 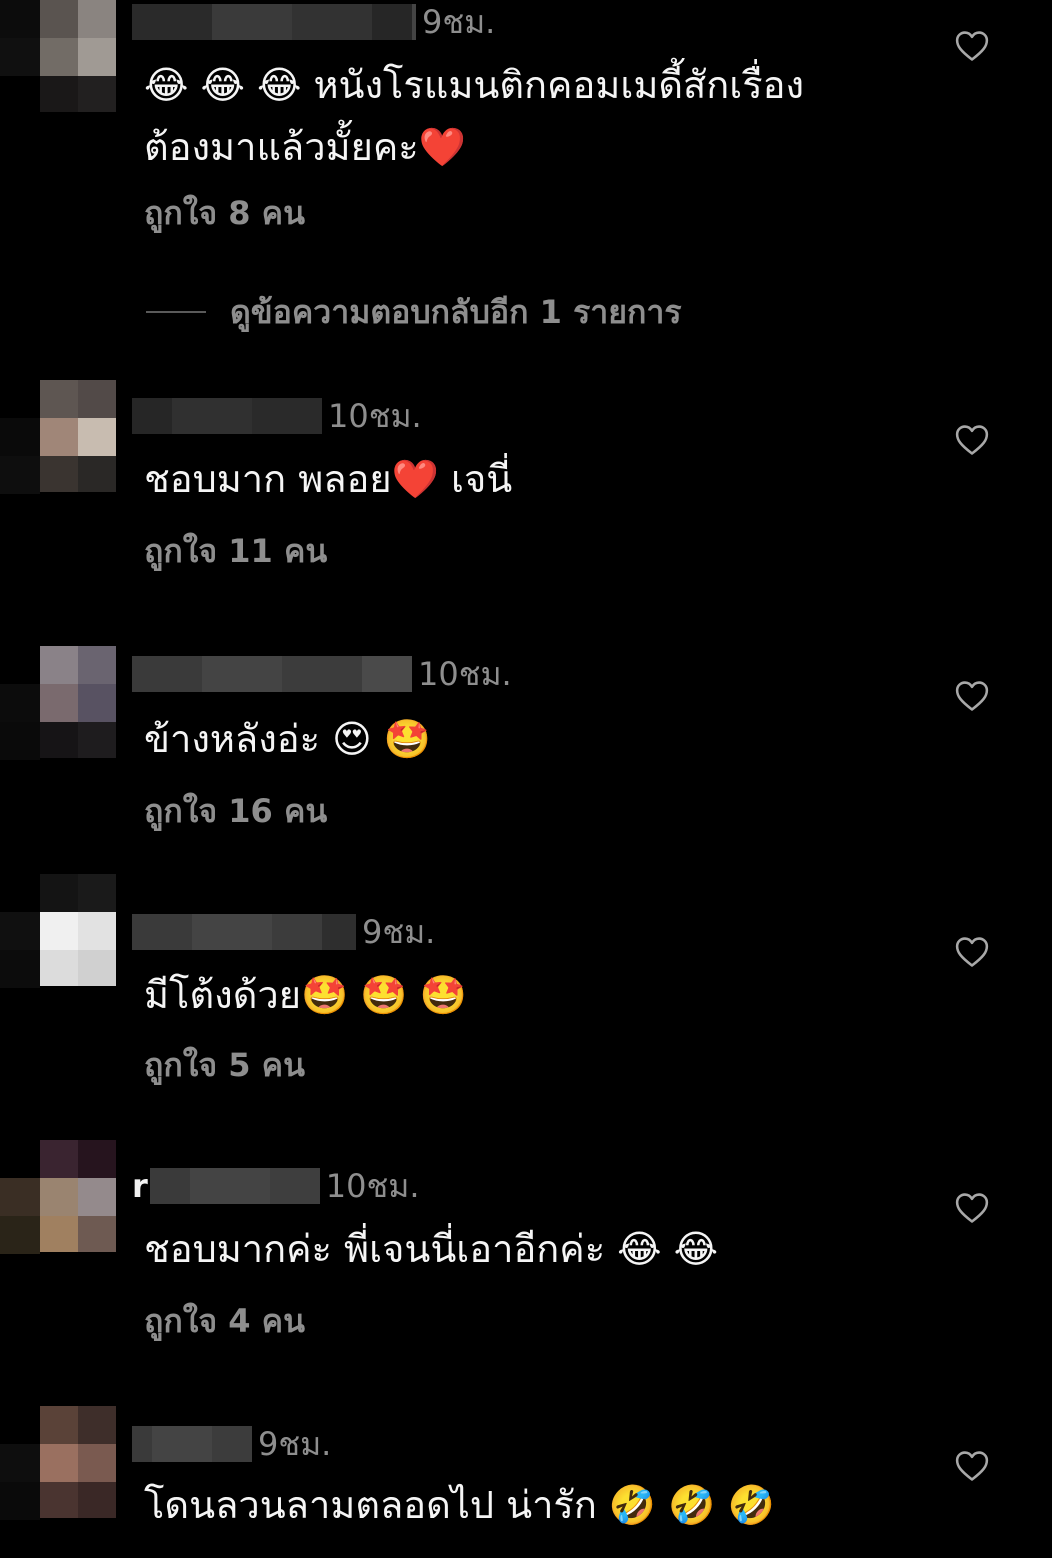 What do you see at coordinates (224, 1321) in the screenshot?
I see `likes-count: ถูกใจ 4 คน` at bounding box center [224, 1321].